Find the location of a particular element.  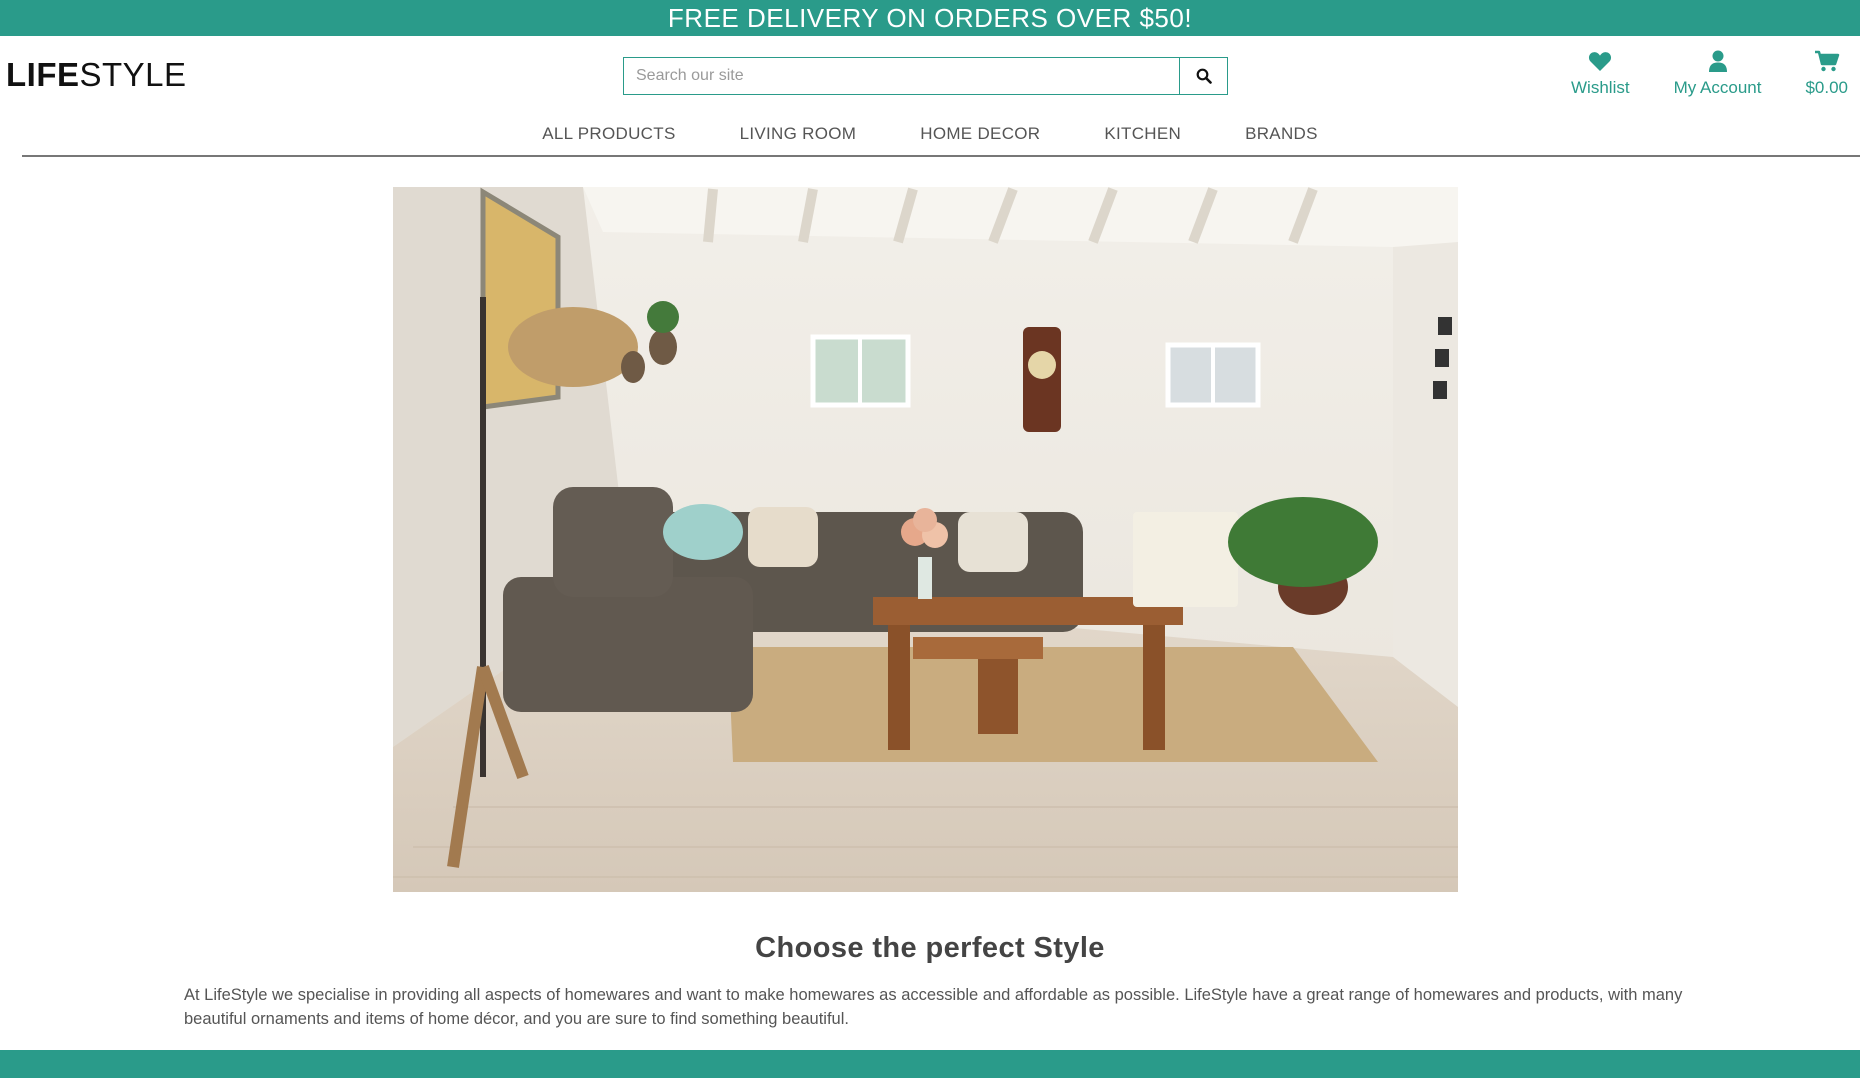

wishlist-link: Wishlist is located at coordinates (1600, 74).